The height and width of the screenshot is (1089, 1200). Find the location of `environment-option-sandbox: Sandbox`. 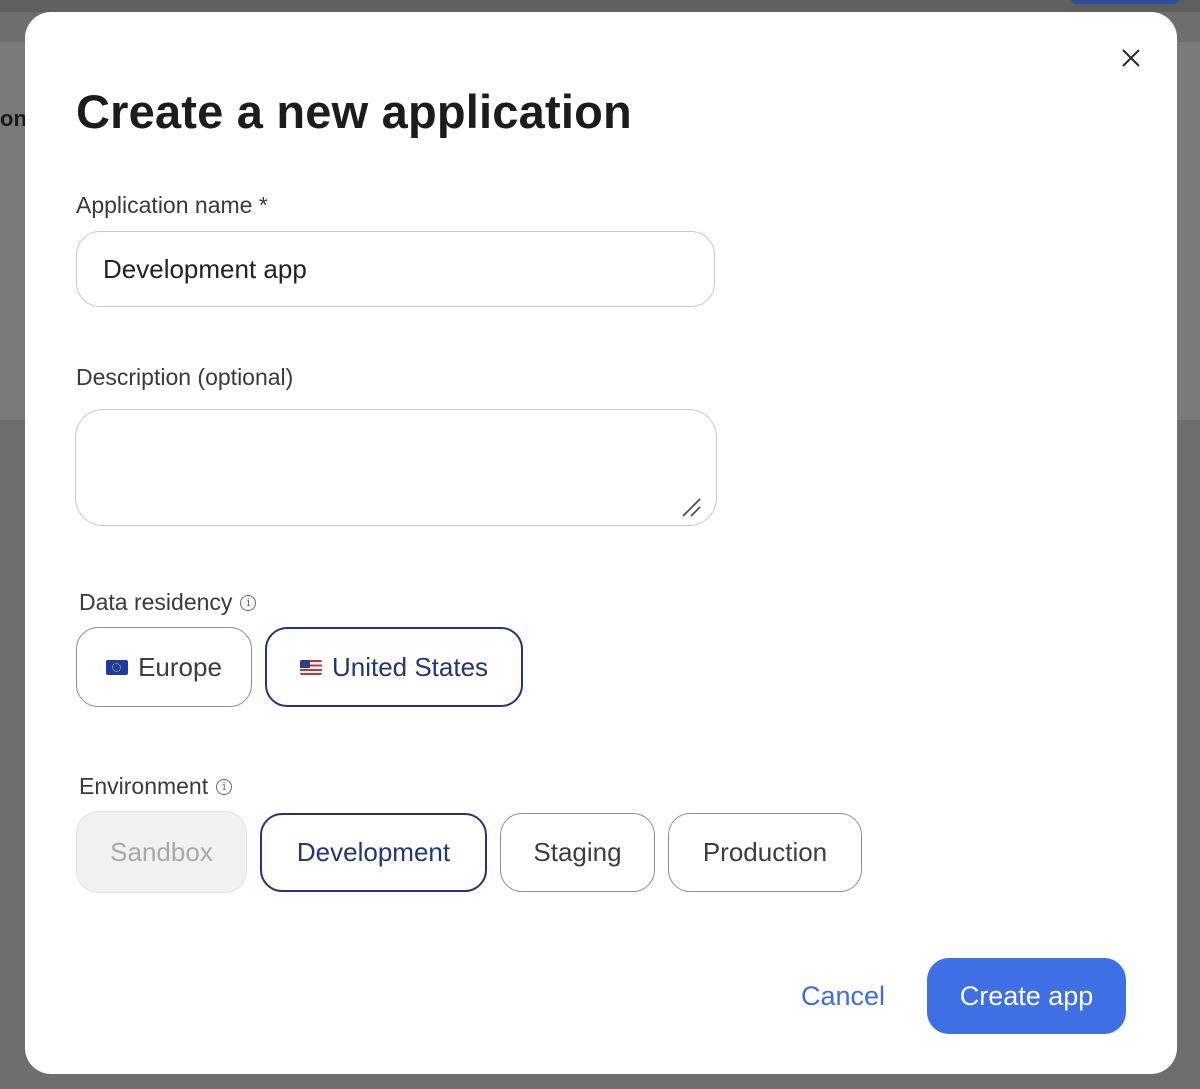

environment-option-sandbox: Sandbox is located at coordinates (161, 852).